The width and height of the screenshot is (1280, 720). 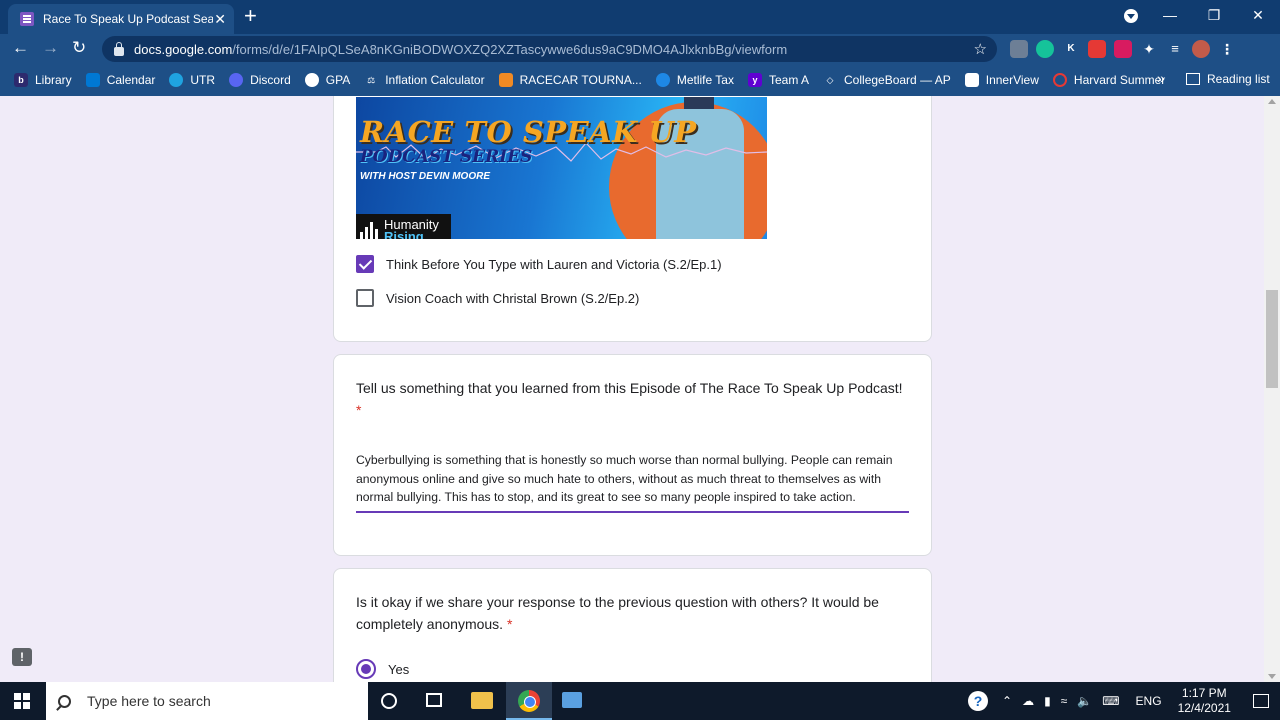 I want to click on bookmark-item: Harvard Summer, so click(x=1109, y=80).